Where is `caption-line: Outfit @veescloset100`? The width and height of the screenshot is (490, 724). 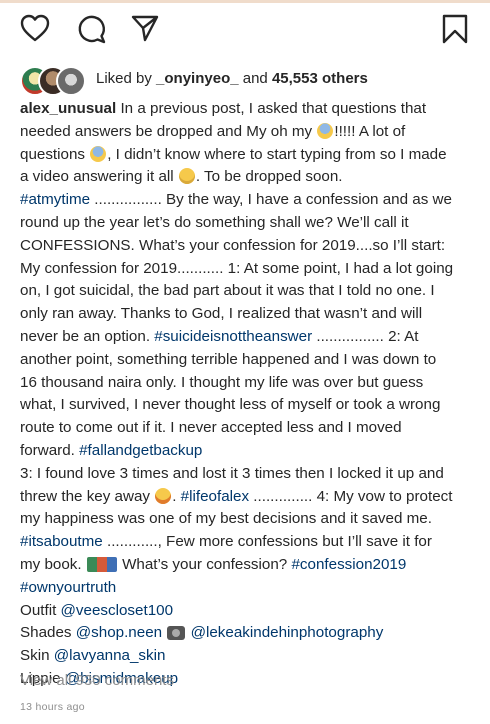 caption-line: Outfit @veescloset100 is located at coordinates (247, 611).